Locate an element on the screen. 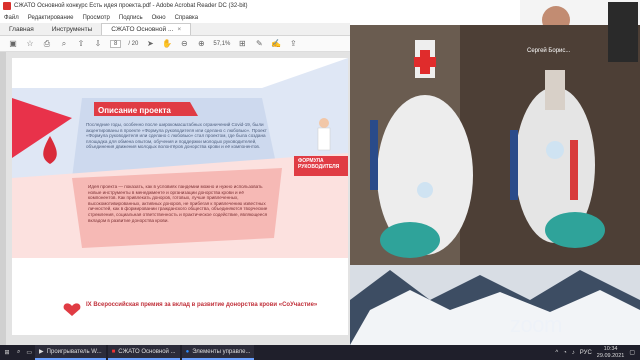 This screenshot has width=640, height=360. acrobat-app-icon is located at coordinates (7, 6).